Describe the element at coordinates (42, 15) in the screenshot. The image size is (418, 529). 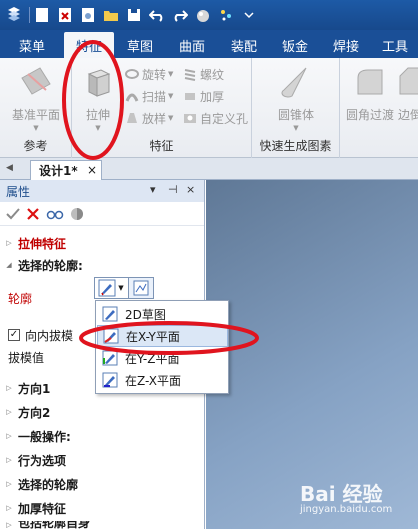
I see `new-file-icon` at that location.